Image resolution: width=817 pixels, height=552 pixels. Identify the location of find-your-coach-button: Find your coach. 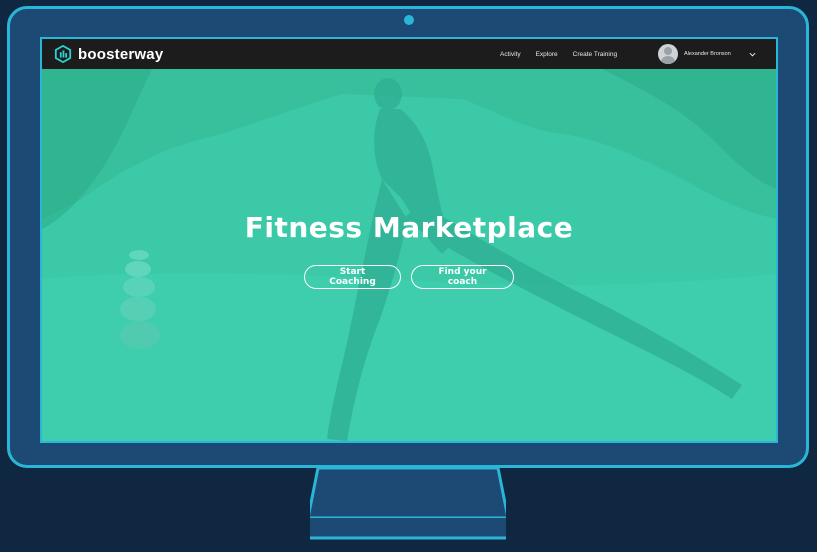
(462, 277).